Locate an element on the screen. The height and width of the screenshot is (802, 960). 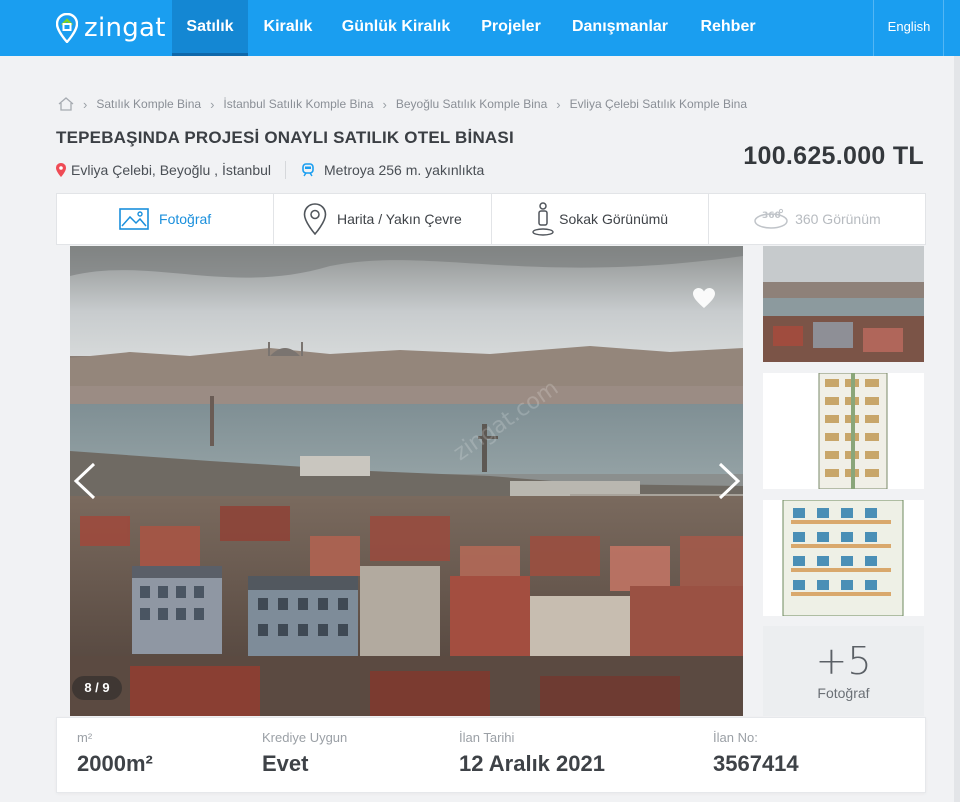
info-value: 12 Aralık 2021 is located at coordinates (532, 763).